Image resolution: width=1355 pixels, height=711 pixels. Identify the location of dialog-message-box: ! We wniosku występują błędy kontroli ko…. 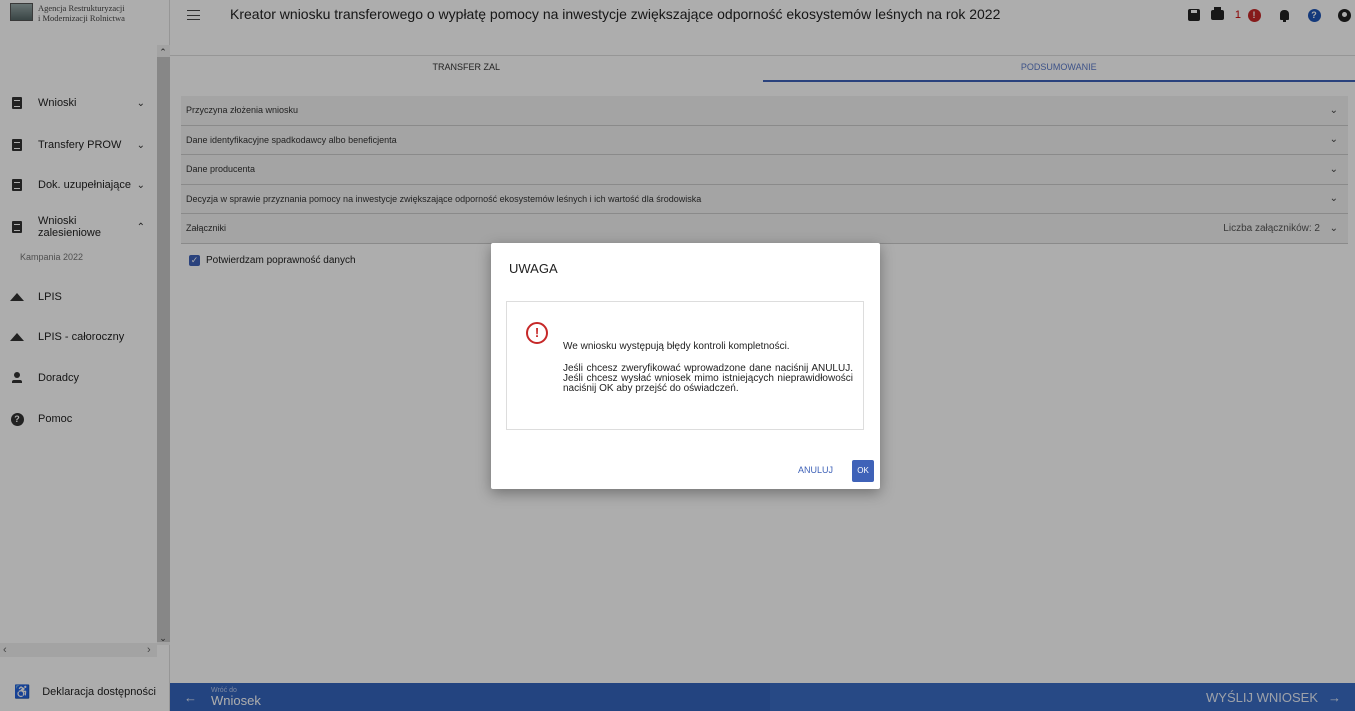
(685, 365).